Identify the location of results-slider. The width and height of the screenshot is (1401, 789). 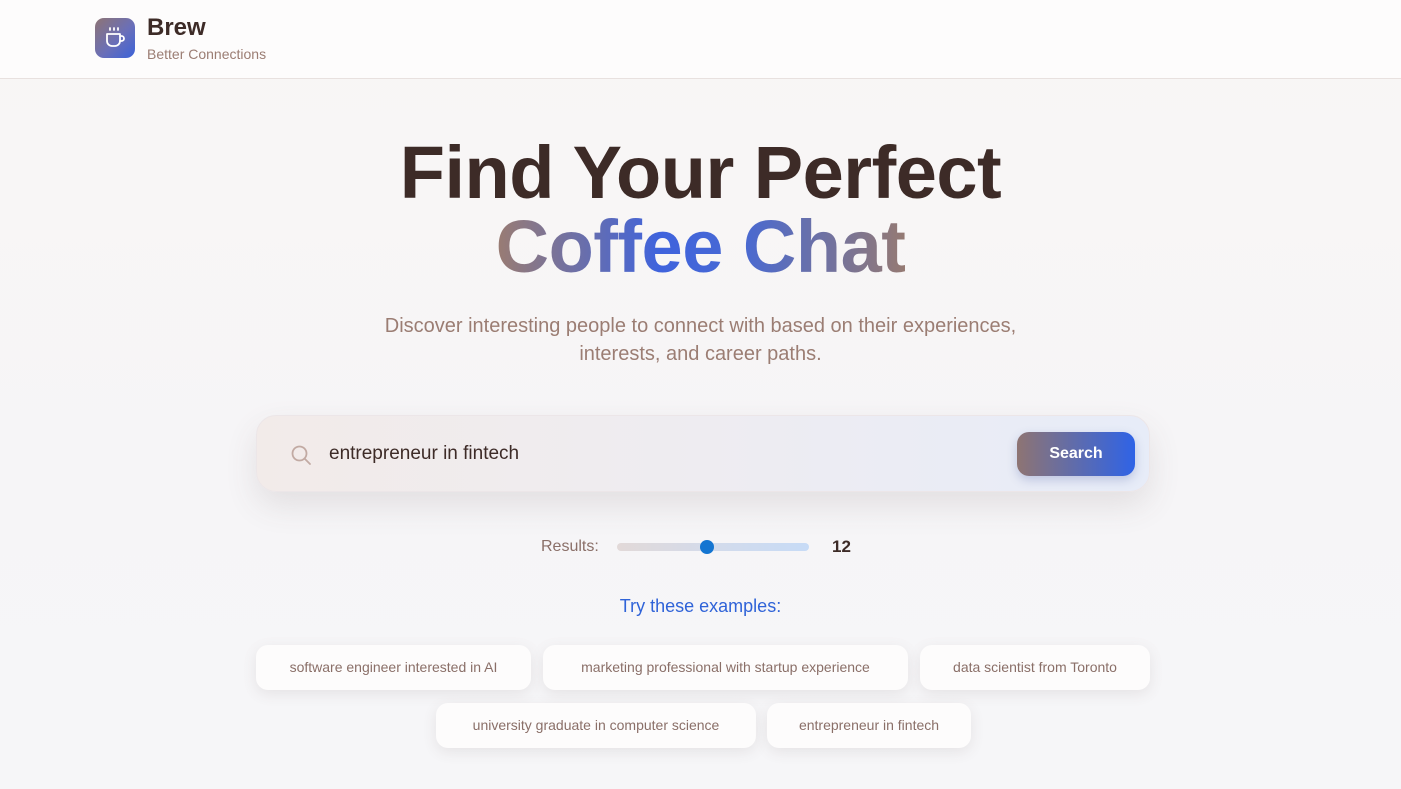
(713, 547).